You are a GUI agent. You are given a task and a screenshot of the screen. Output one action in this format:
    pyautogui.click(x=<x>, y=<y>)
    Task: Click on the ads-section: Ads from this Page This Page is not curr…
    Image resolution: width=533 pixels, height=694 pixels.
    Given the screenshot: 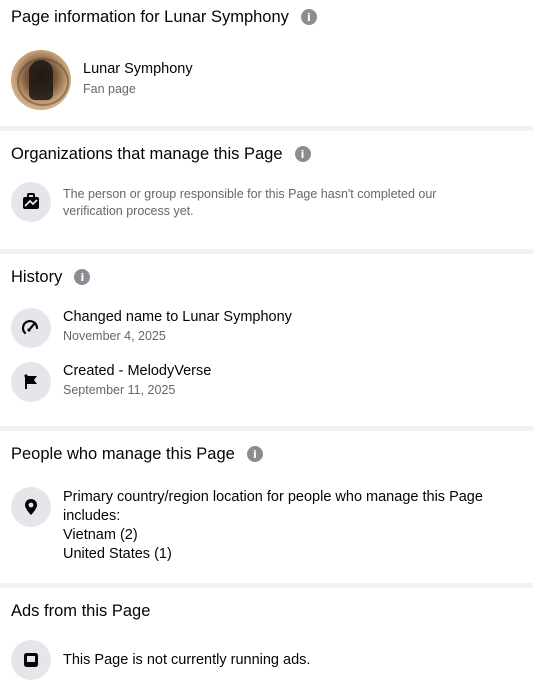 What is the action you would take?
    pyautogui.click(x=266, y=644)
    